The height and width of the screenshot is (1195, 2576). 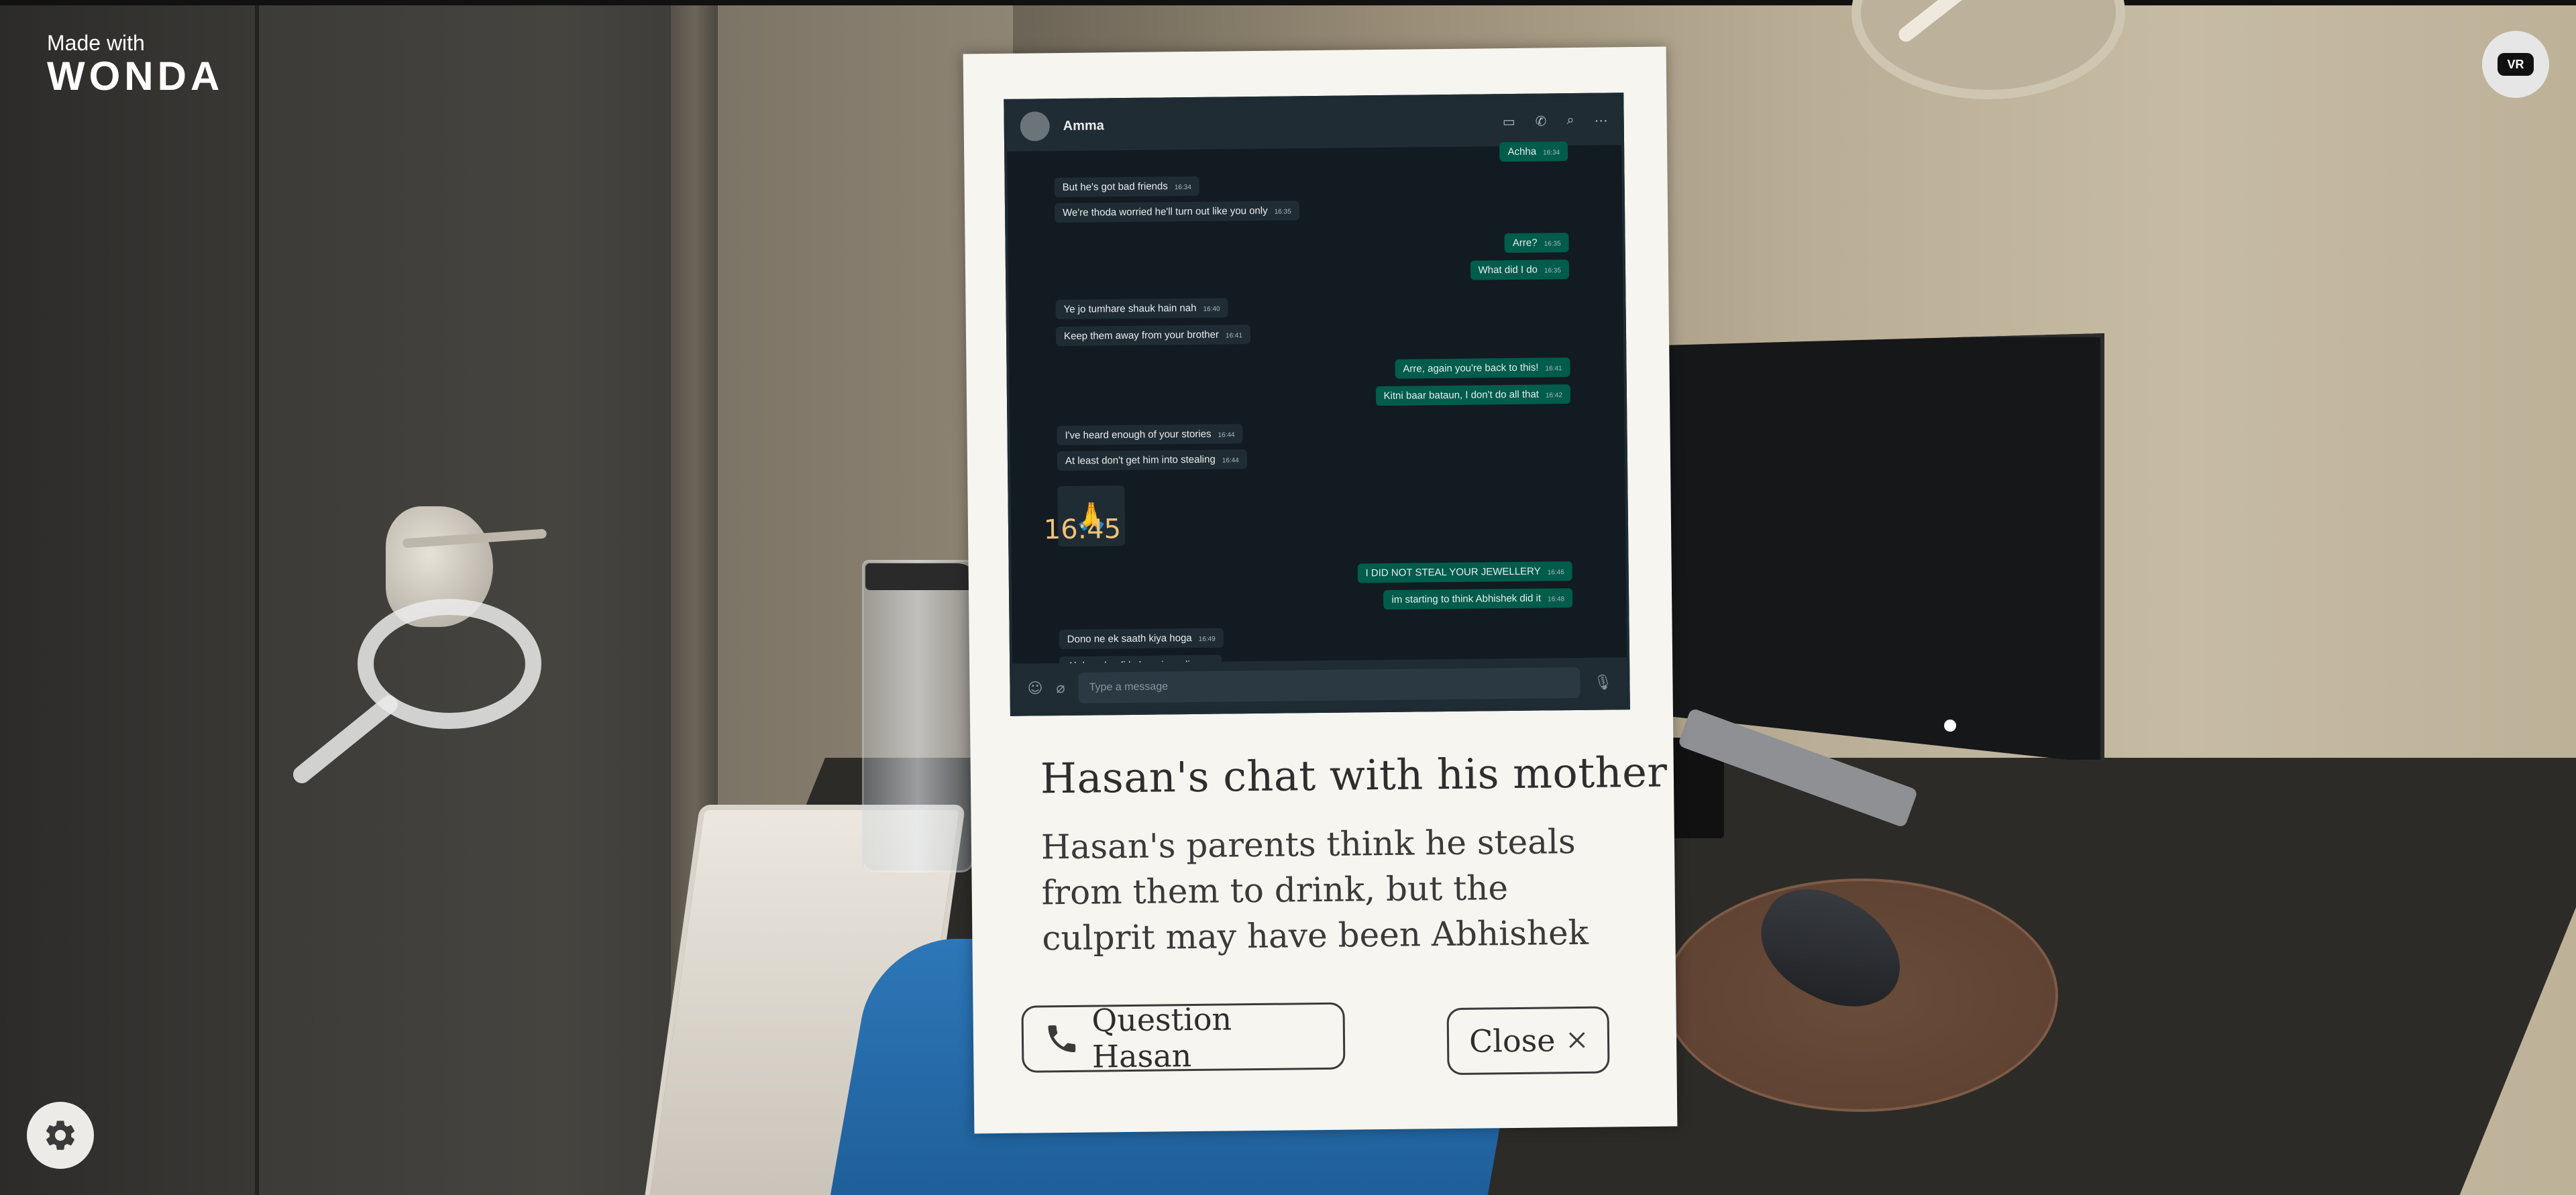 I want to click on message-time: 16:45, so click(x=1082, y=530).